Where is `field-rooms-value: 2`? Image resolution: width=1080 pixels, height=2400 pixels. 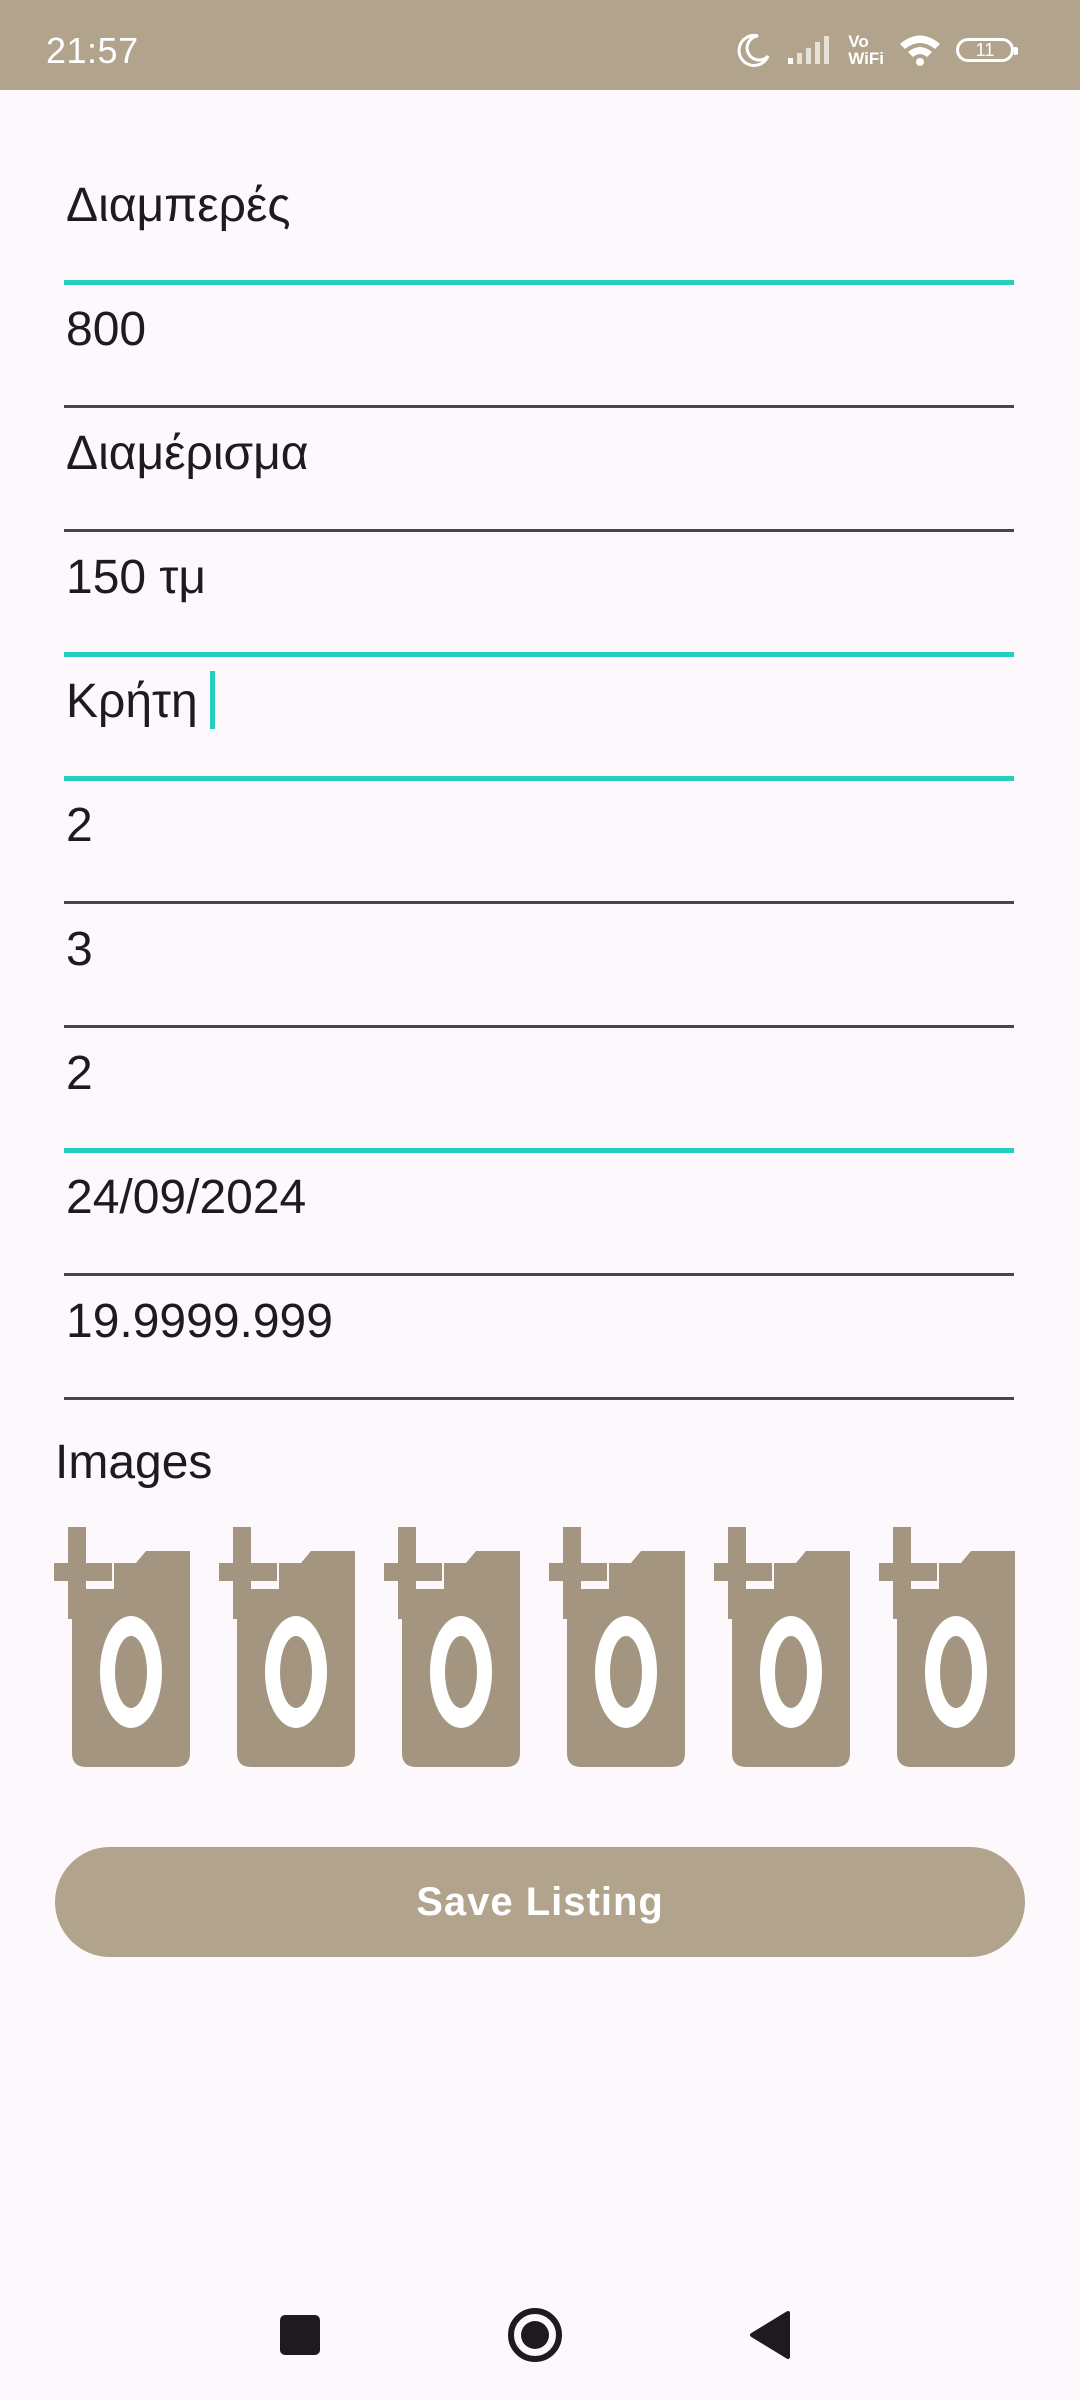
field-rooms-value: 2 is located at coordinates (79, 825).